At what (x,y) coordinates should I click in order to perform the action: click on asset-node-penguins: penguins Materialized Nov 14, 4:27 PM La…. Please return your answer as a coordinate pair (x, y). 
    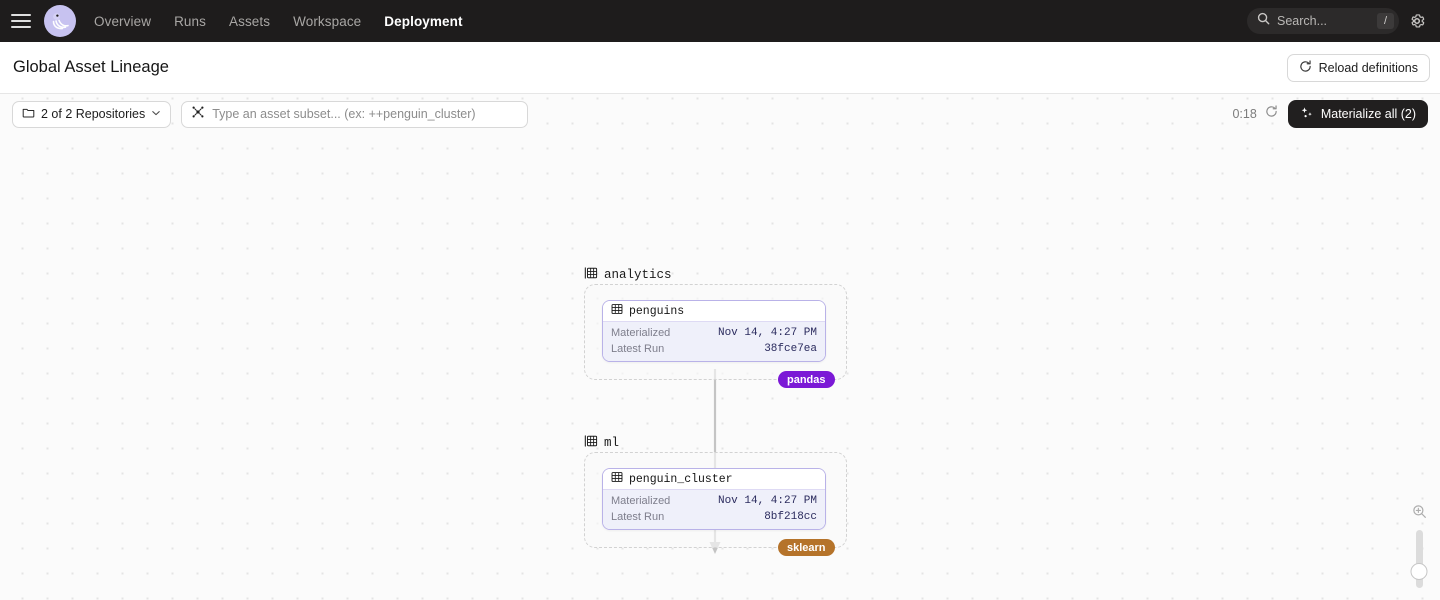
    Looking at the image, I should click on (714, 331).